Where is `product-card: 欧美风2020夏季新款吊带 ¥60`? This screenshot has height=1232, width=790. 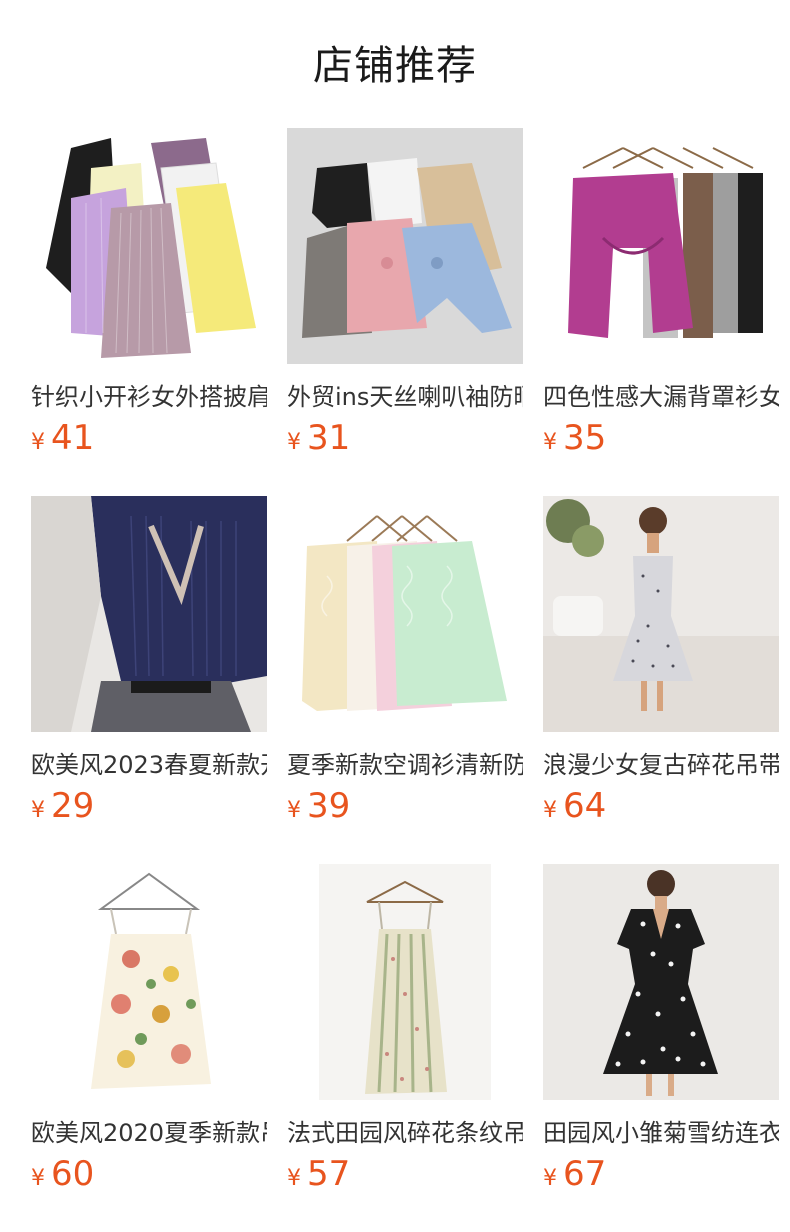 product-card: 欧美风2020夏季新款吊带 ¥60 is located at coordinates (149, 1048).